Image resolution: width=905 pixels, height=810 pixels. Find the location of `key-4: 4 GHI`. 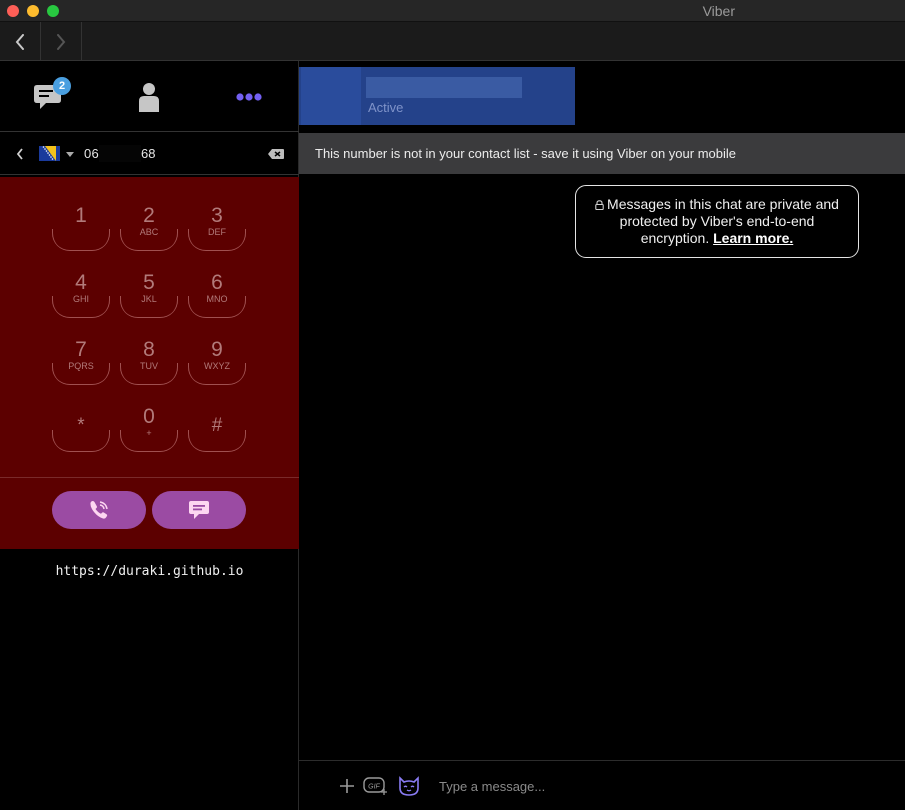

key-4: 4 GHI is located at coordinates (81, 293).